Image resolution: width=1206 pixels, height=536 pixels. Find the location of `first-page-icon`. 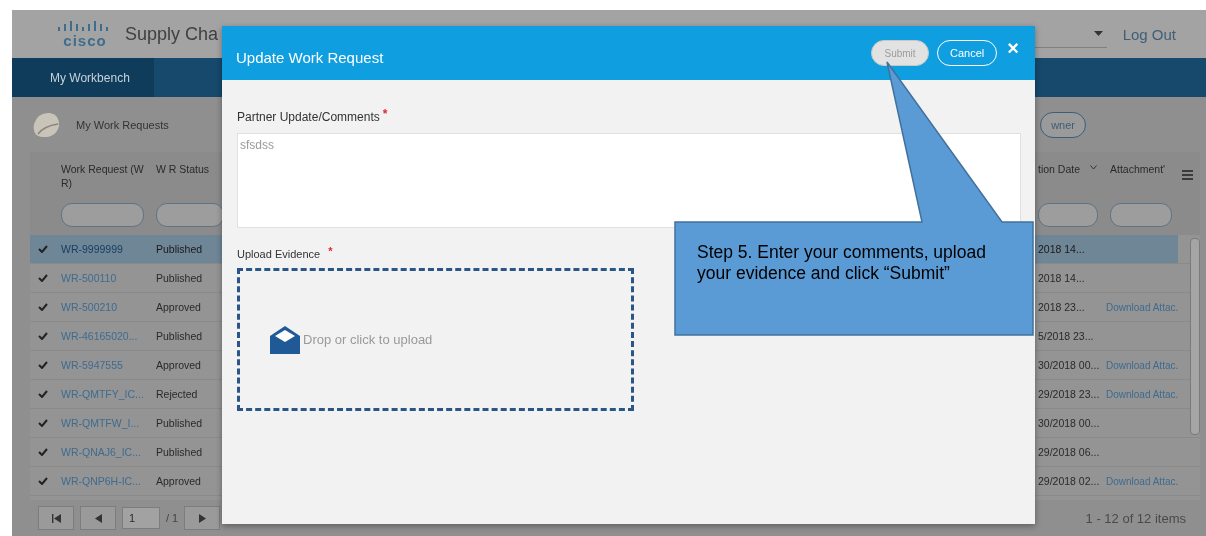

first-page-icon is located at coordinates (56, 518).